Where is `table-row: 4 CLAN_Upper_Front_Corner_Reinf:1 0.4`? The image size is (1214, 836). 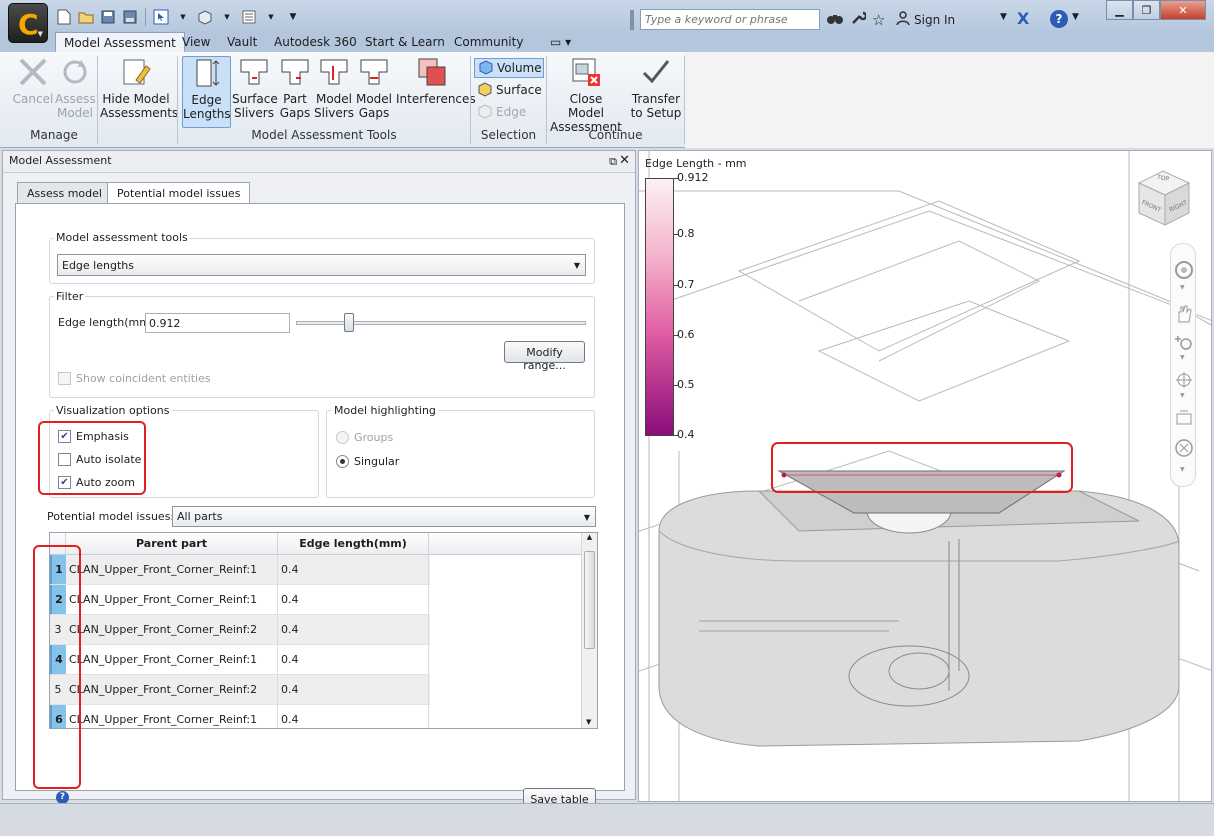 table-row: 4 CLAN_Upper_Front_Corner_Reinf:1 0.4 is located at coordinates (240, 660).